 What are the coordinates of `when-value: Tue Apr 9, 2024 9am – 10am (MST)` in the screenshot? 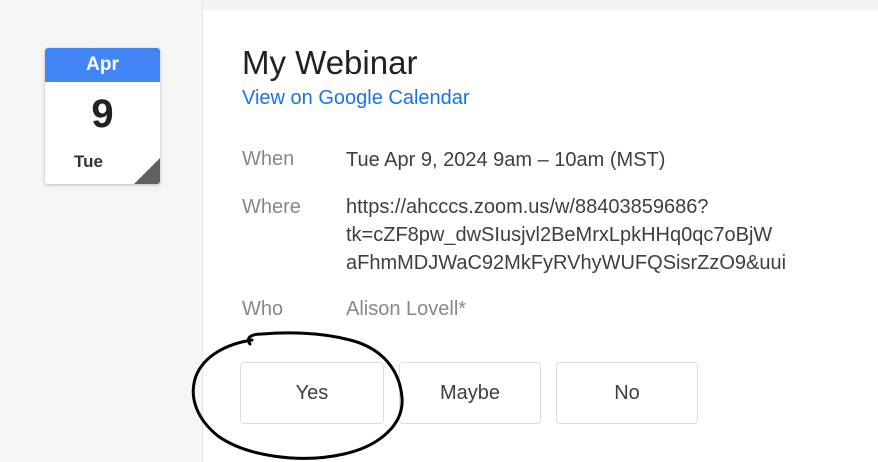 It's located at (506, 160).